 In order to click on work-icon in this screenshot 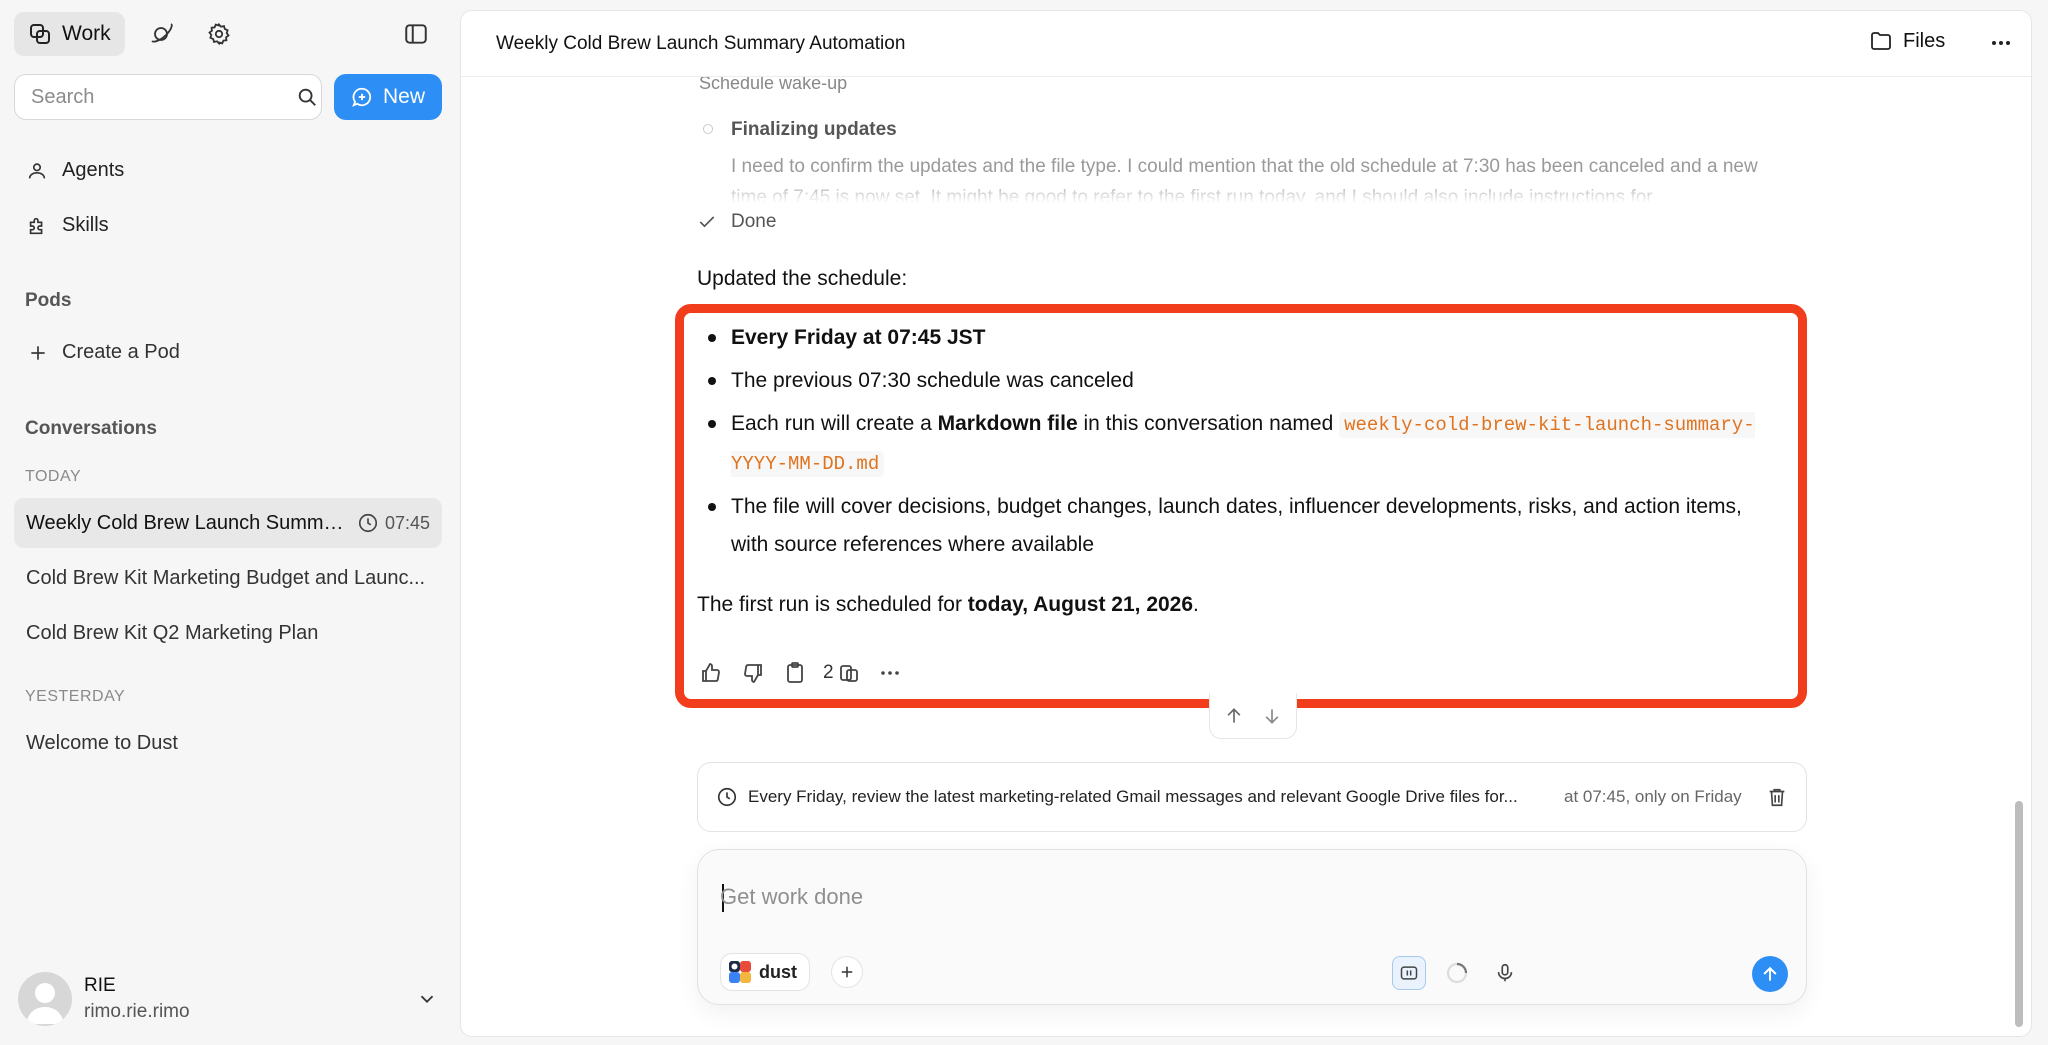, I will do `click(40, 34)`.